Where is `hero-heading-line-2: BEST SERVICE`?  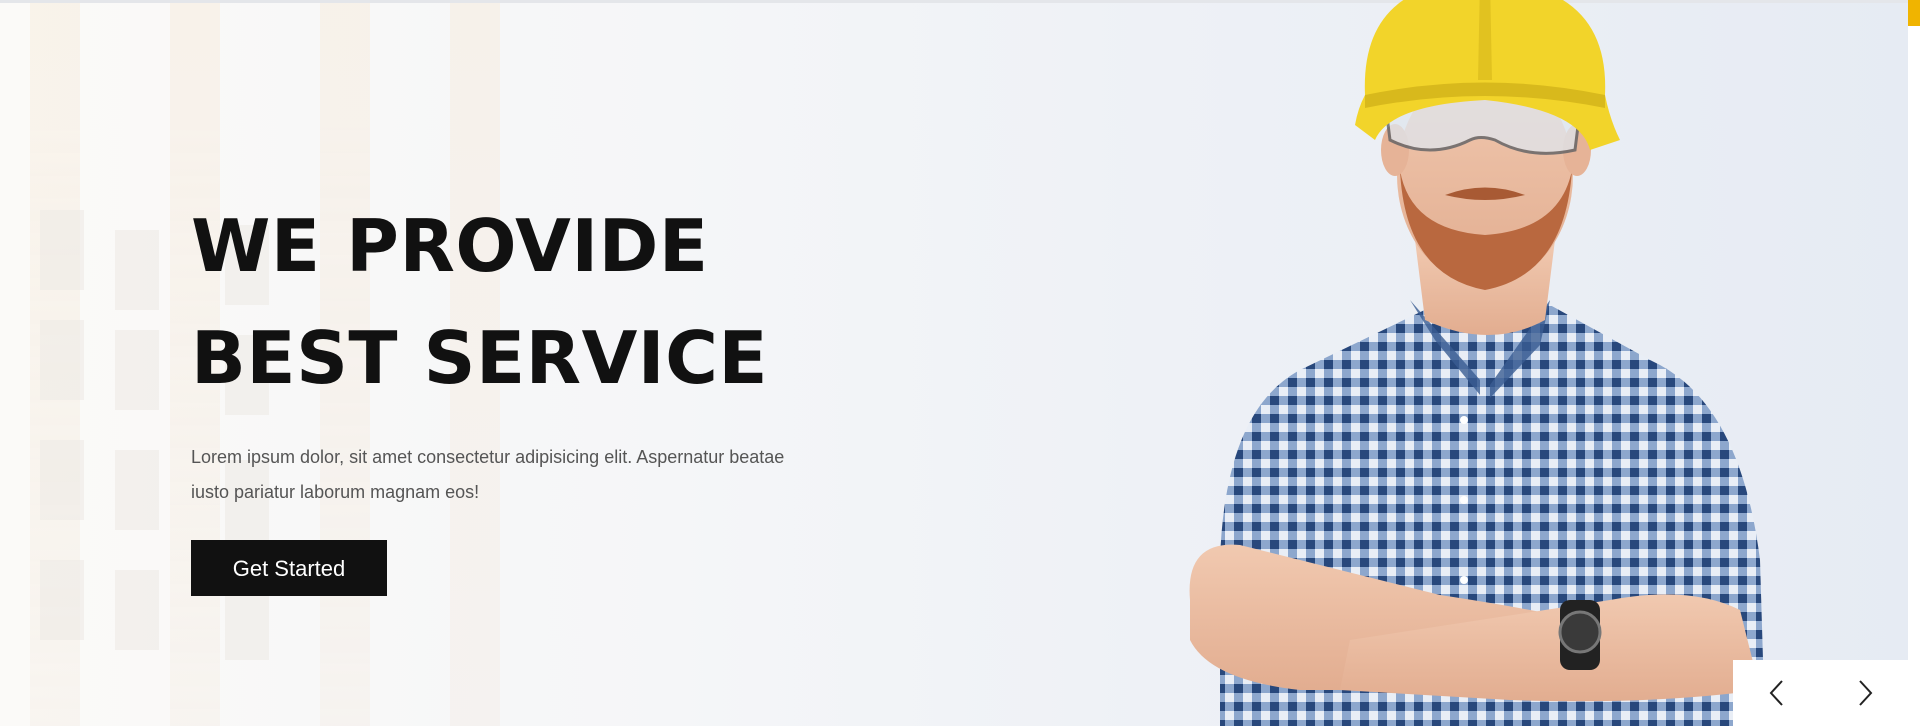
hero-heading-line-2: BEST SERVICE is located at coordinates (480, 358).